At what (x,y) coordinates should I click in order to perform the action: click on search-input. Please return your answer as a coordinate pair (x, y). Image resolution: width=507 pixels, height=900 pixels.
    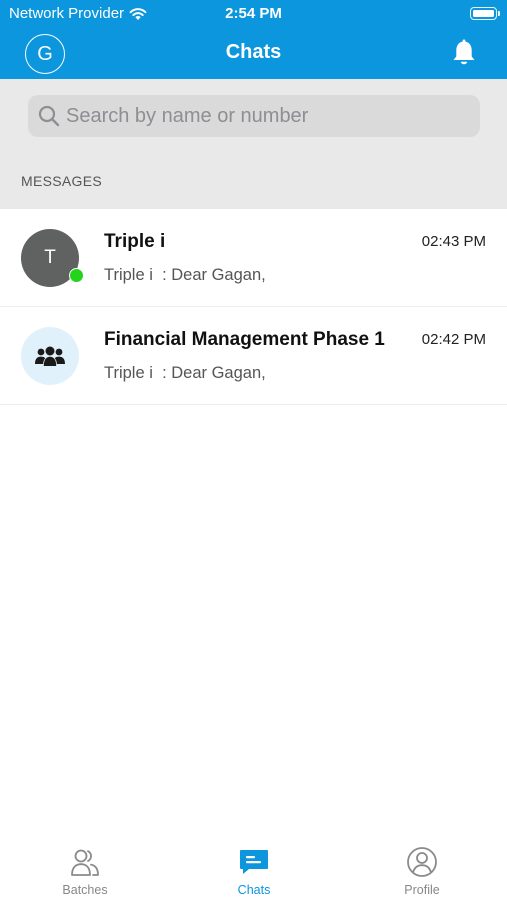
    Looking at the image, I should click on (261, 116).